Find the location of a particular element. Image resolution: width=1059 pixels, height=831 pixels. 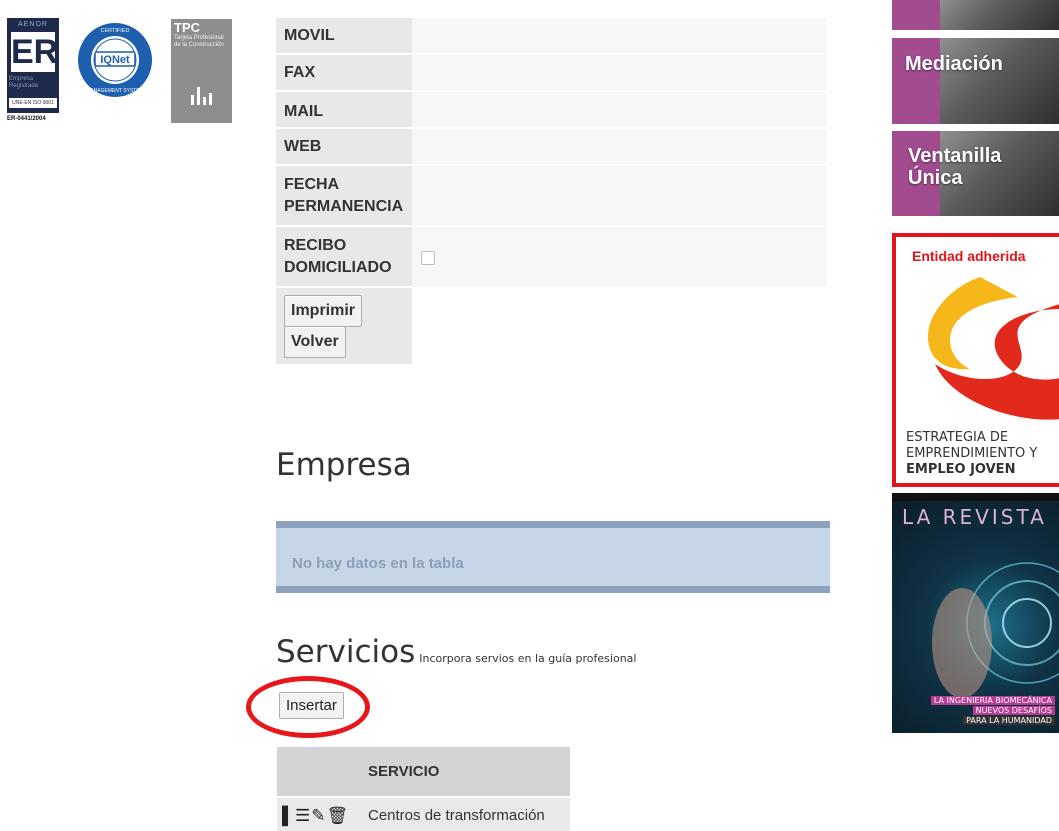

table-row: WEB is located at coordinates (551, 146).